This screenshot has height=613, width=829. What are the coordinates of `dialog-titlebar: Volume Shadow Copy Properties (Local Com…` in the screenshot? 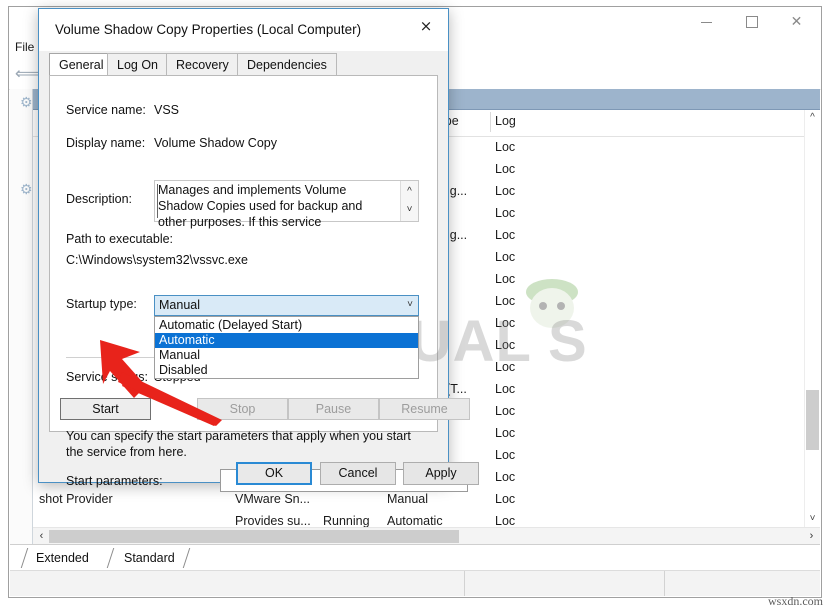 It's located at (243, 30).